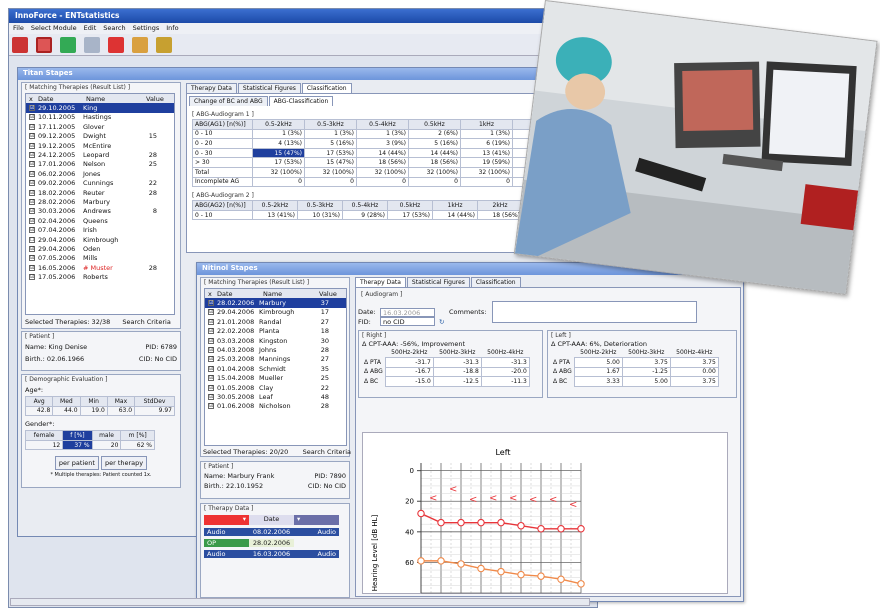 The width and height of the screenshot is (880, 610). Describe the element at coordinates (275, 321) in the screenshot. I see `list-item: ☑ 21.01.2008 Randal 27` at that location.